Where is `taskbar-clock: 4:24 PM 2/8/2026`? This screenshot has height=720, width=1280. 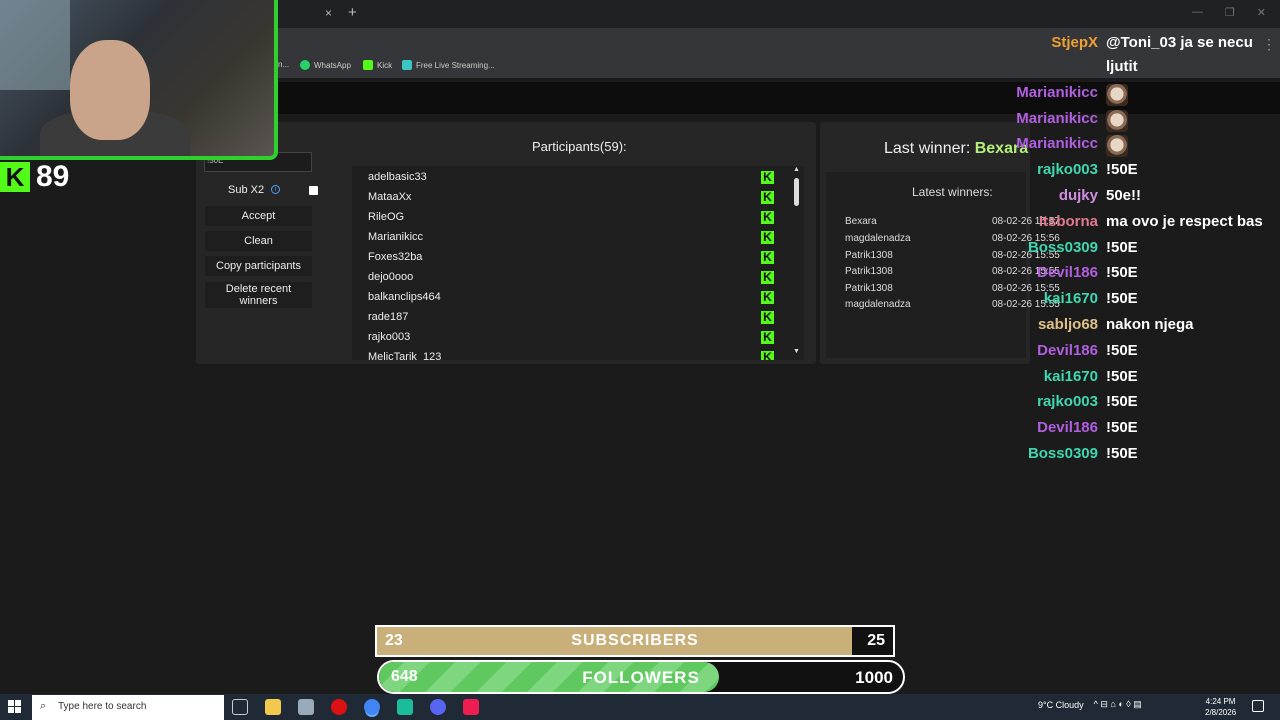 taskbar-clock: 4:24 PM 2/8/2026 is located at coordinates (1220, 707).